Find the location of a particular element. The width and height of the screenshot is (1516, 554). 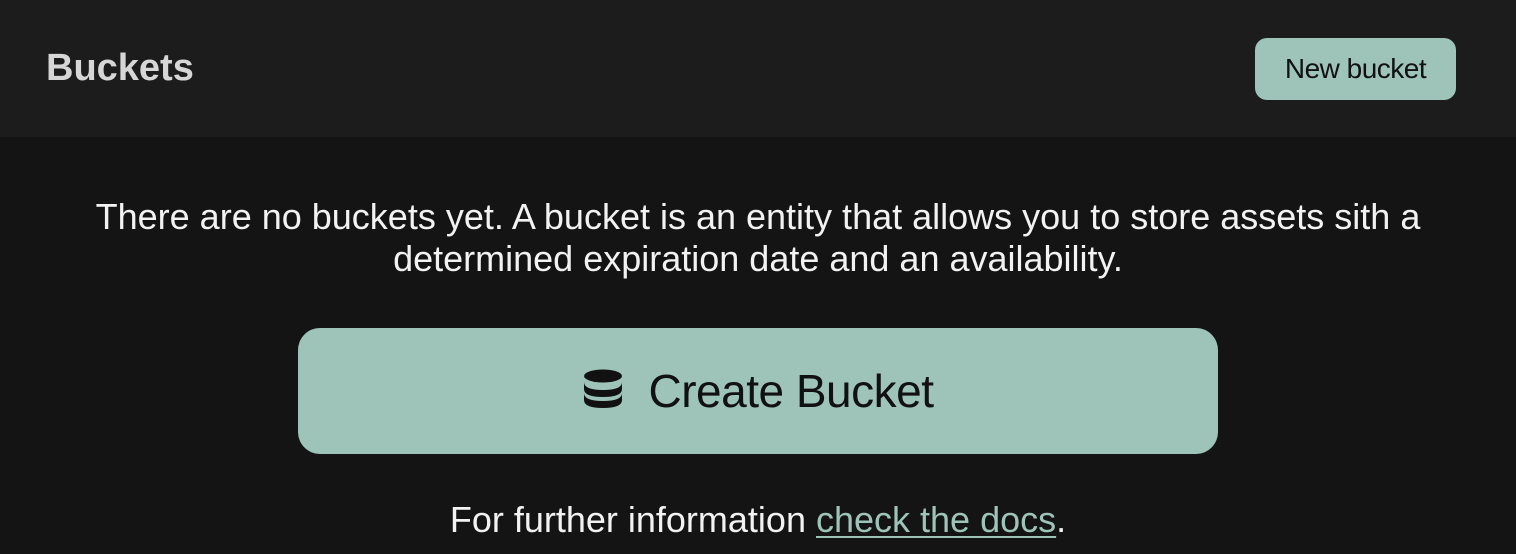

create-bucket-button: Create Bucket is located at coordinates (758, 391).